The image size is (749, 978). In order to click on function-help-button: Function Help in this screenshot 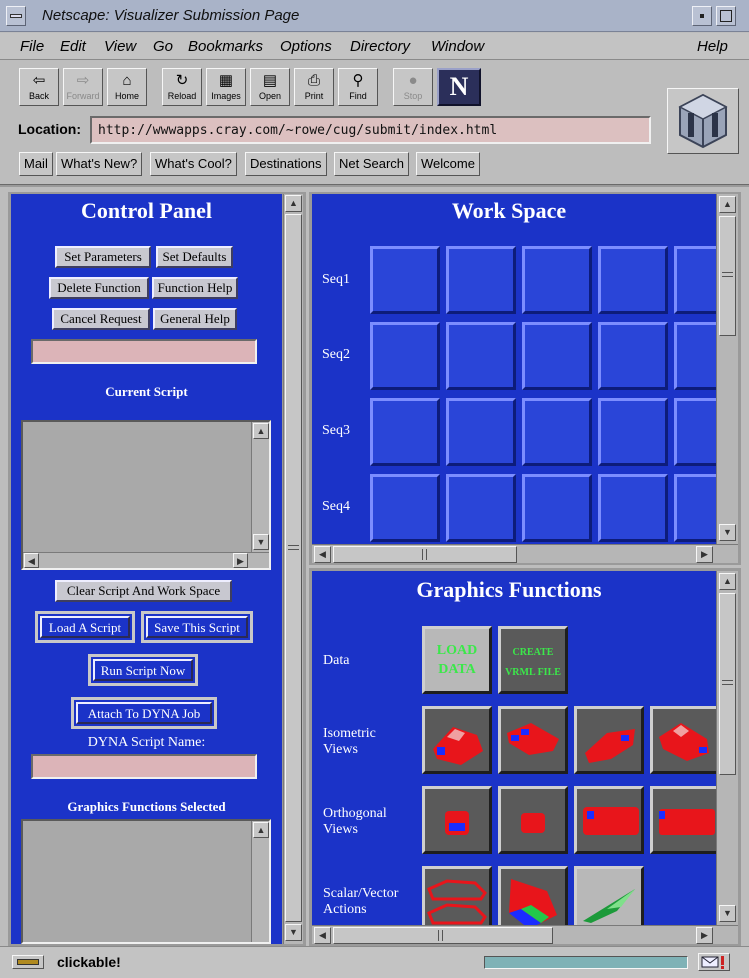, I will do `click(195, 288)`.